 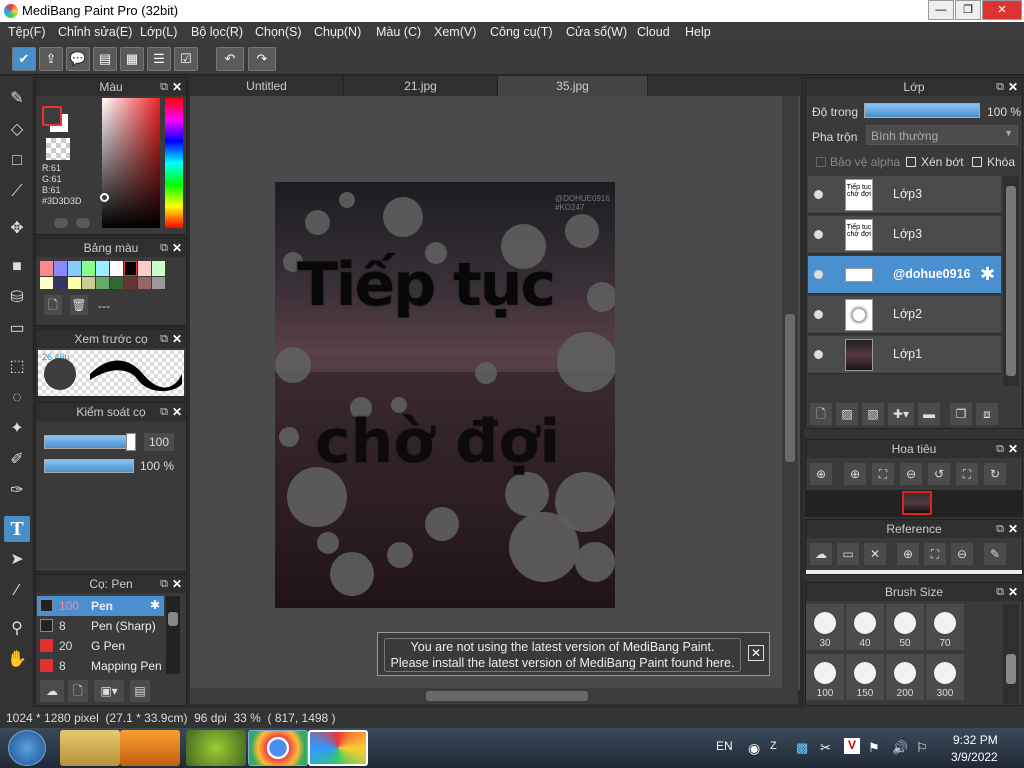 I want to click on zoom-fit-icon: ⊕, so click(x=821, y=474).